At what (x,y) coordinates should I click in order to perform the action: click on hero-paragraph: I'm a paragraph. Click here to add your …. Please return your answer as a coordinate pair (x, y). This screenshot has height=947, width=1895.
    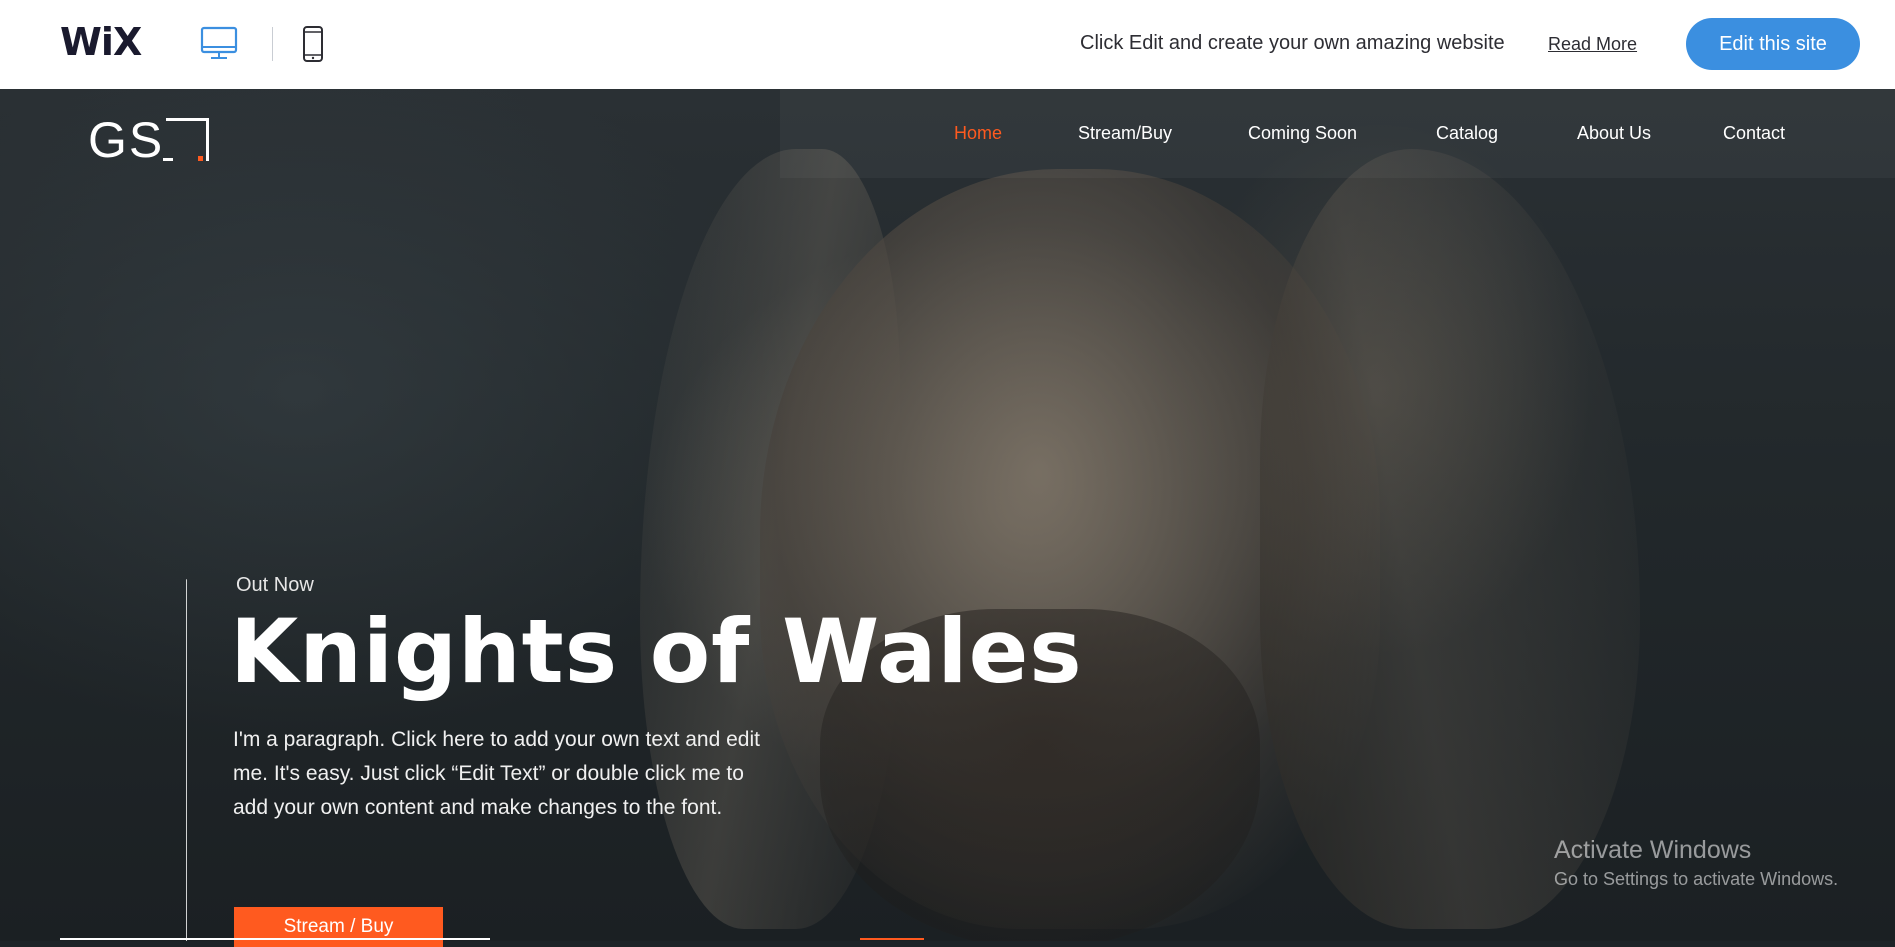
    Looking at the image, I should click on (496, 773).